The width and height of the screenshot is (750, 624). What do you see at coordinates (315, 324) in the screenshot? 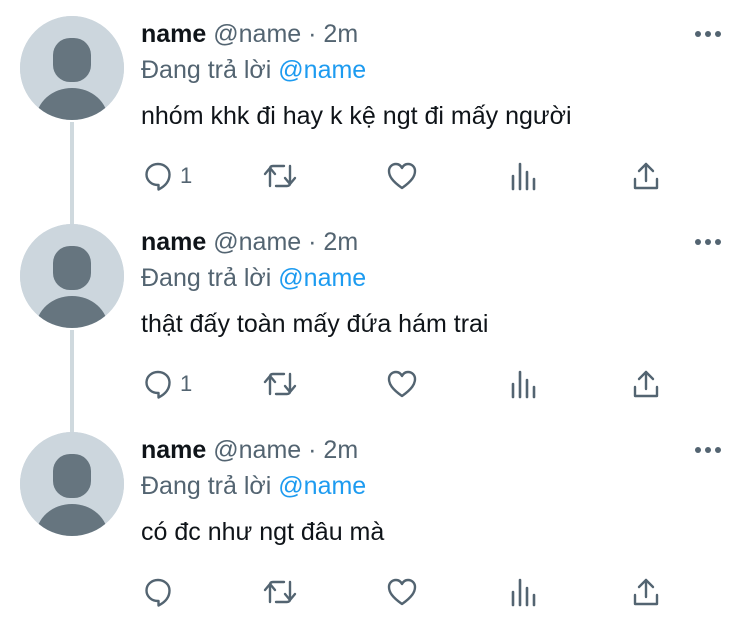
I see `tweet-text: thật đấy toàn mấy đứa hám trai` at bounding box center [315, 324].